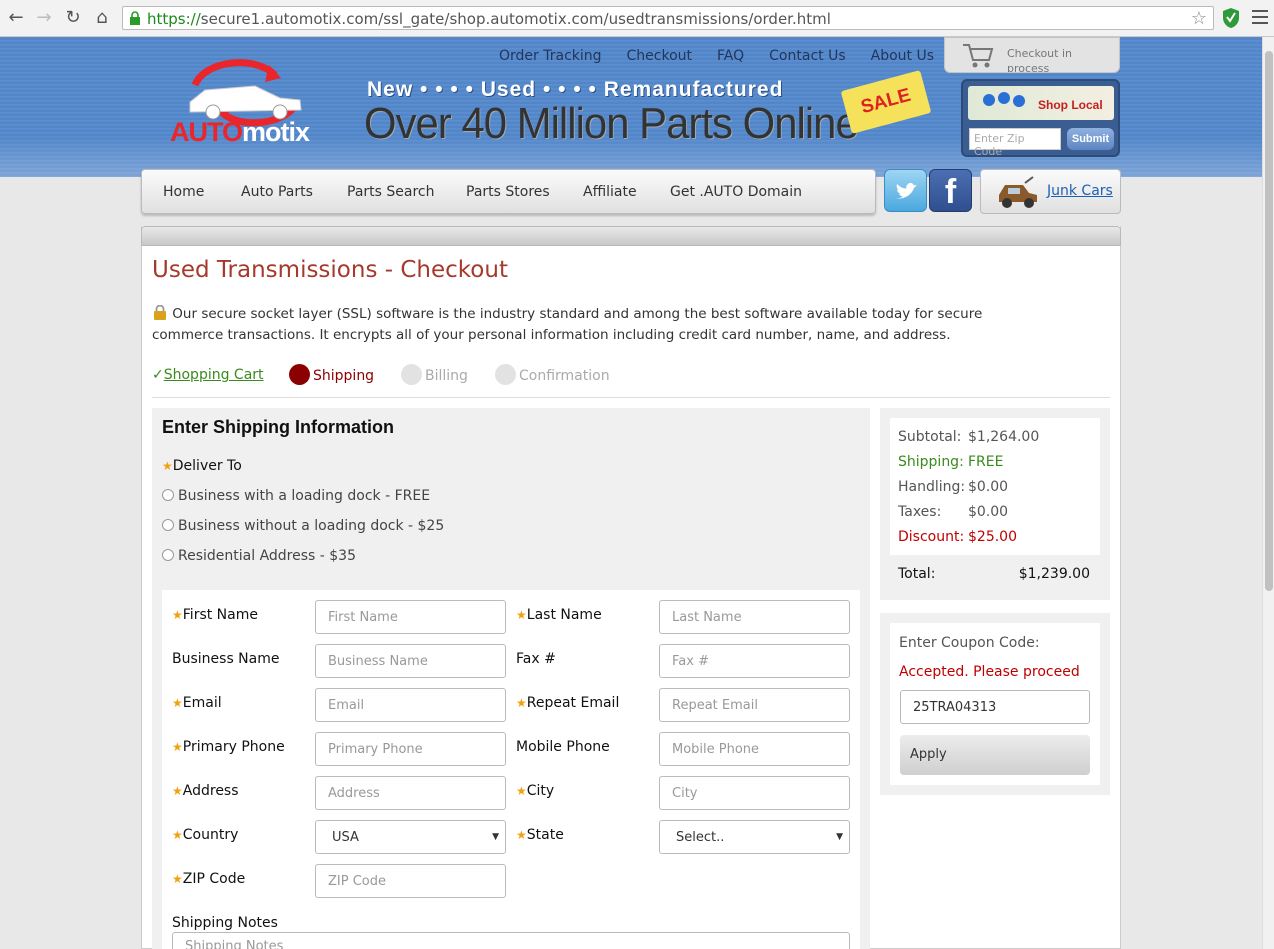 The image size is (1274, 949). I want to click on country-select: USA ▼, so click(410, 837).